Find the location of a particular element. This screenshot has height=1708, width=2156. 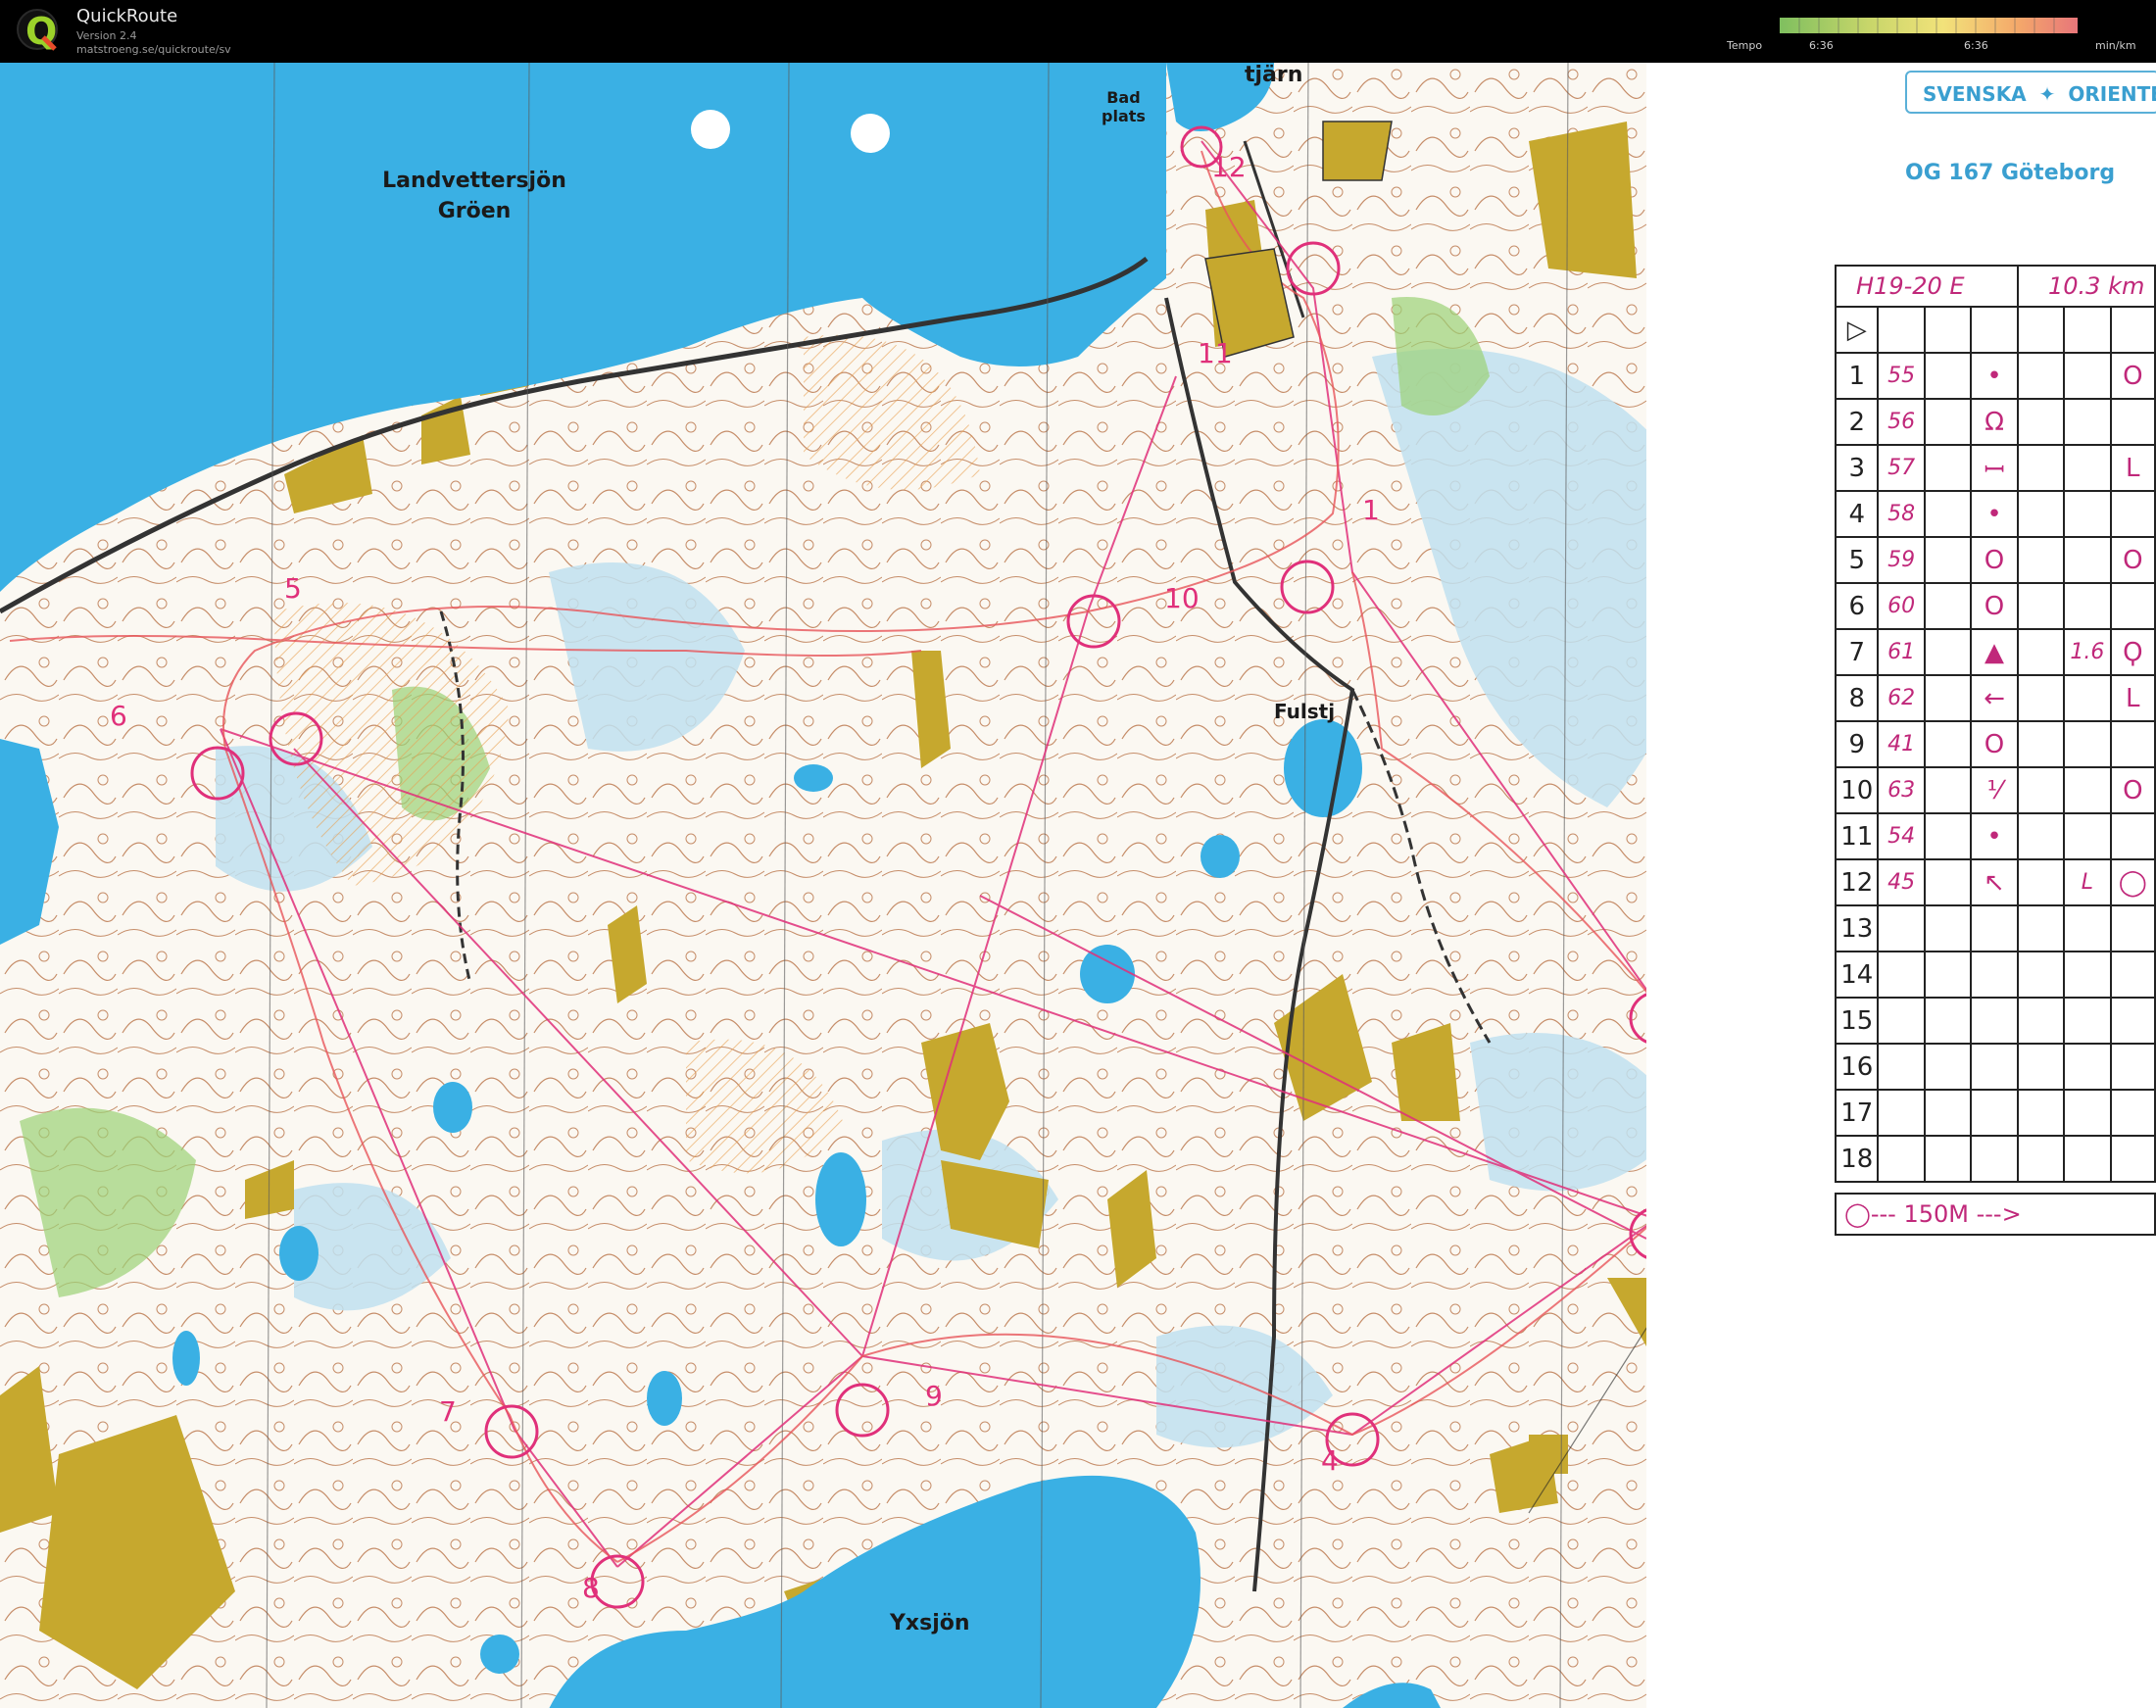

app-version: Version 2.4 is located at coordinates (106, 35).